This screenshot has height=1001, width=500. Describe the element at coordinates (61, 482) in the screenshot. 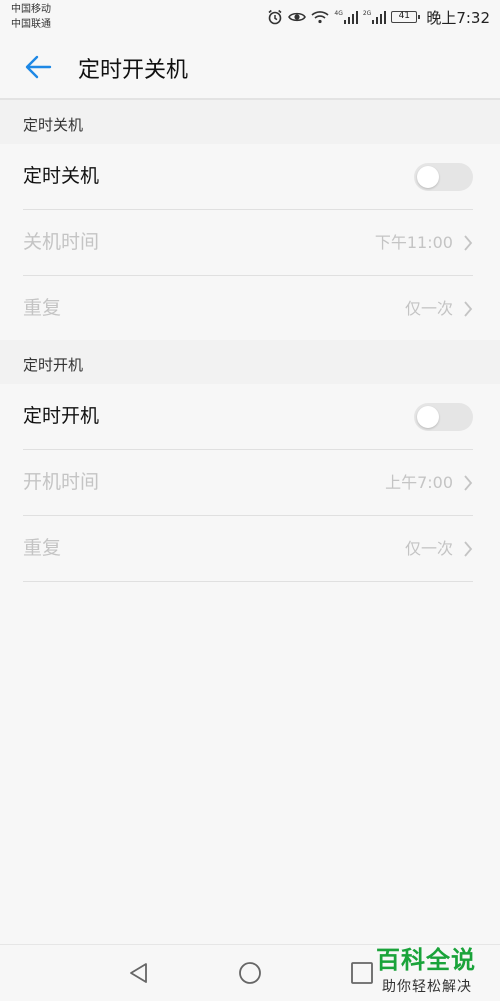

I see `startup-time-label: 开机时间` at that location.